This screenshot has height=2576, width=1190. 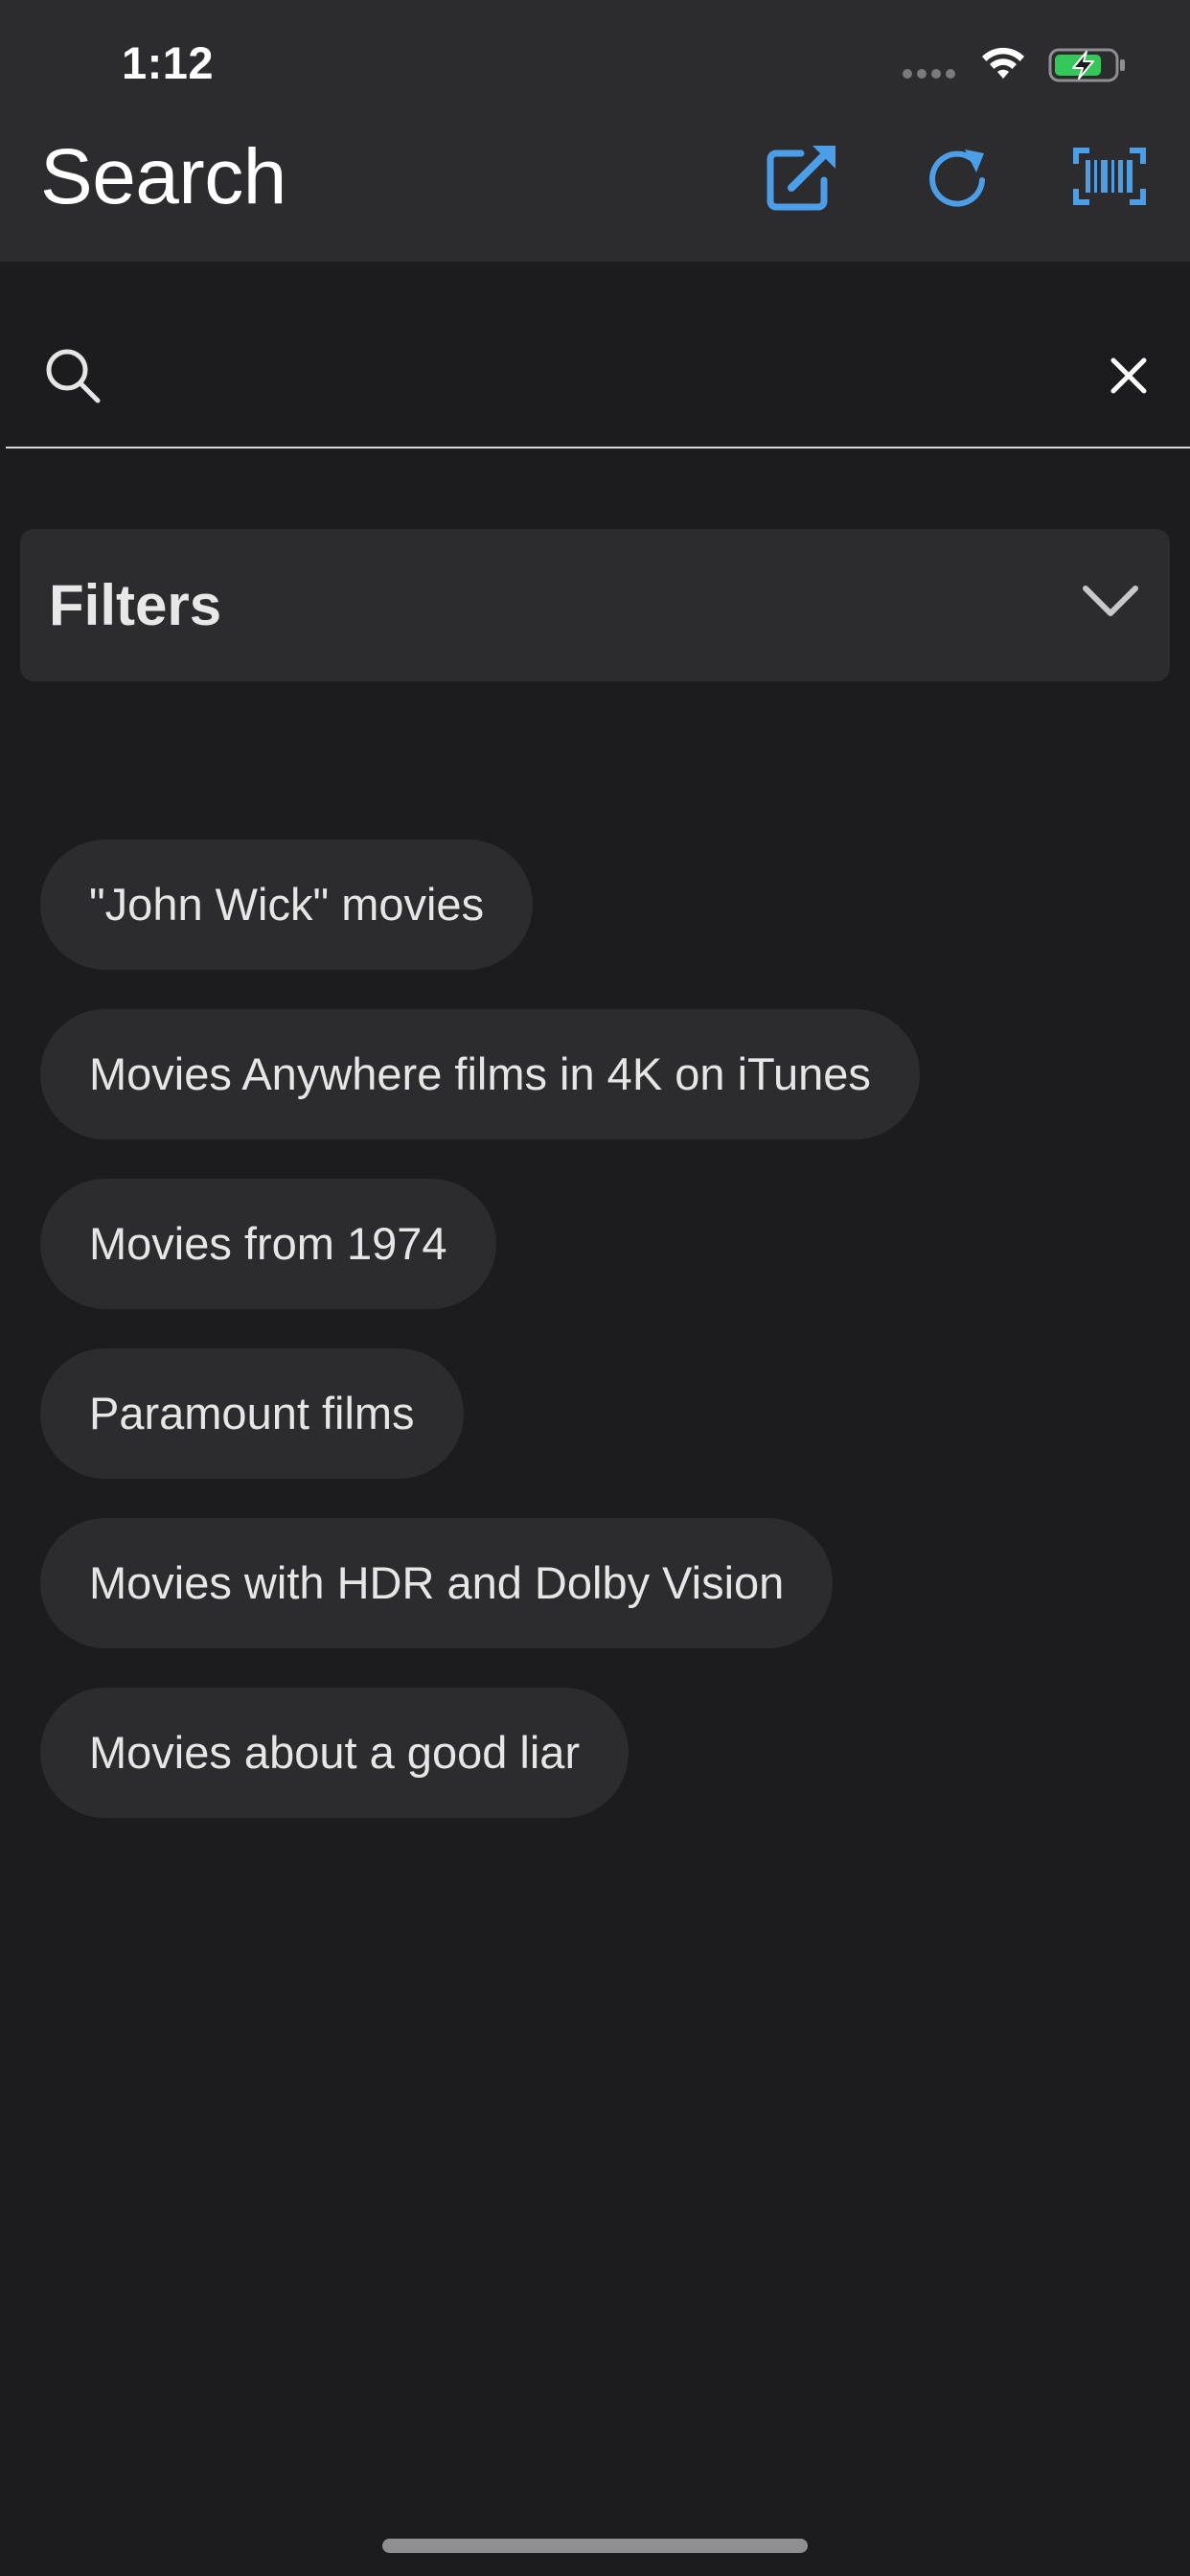 What do you see at coordinates (252, 1413) in the screenshot?
I see `suggestion-chip: Paramount films` at bounding box center [252, 1413].